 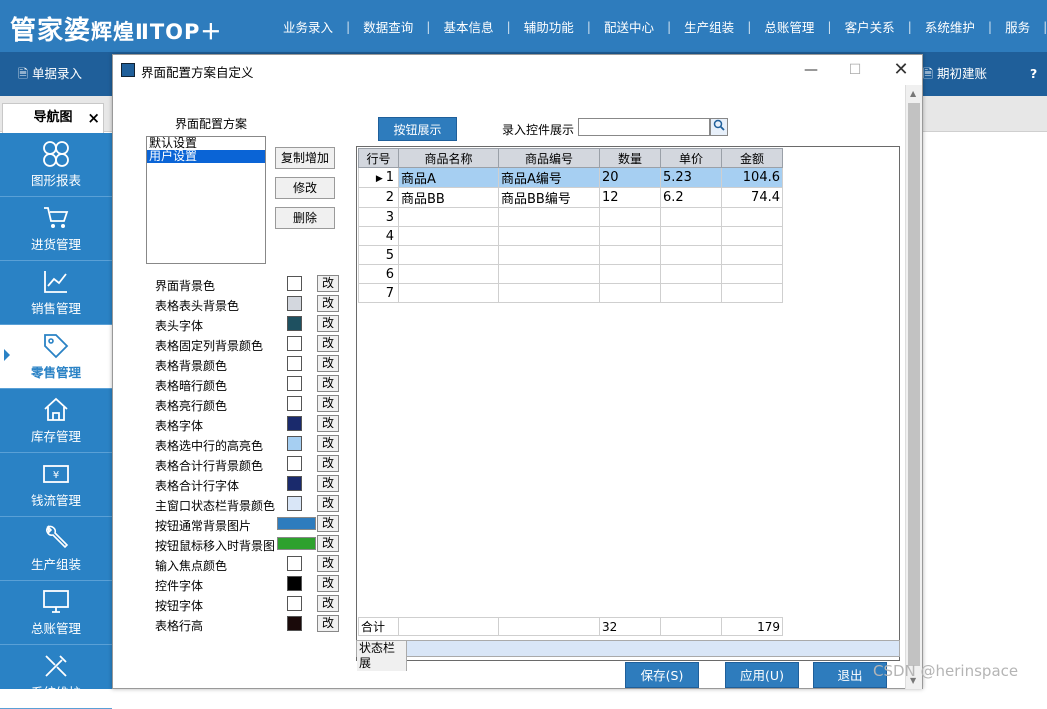 I want to click on sidebar-item-7: 总账管理, so click(x=56, y=613).